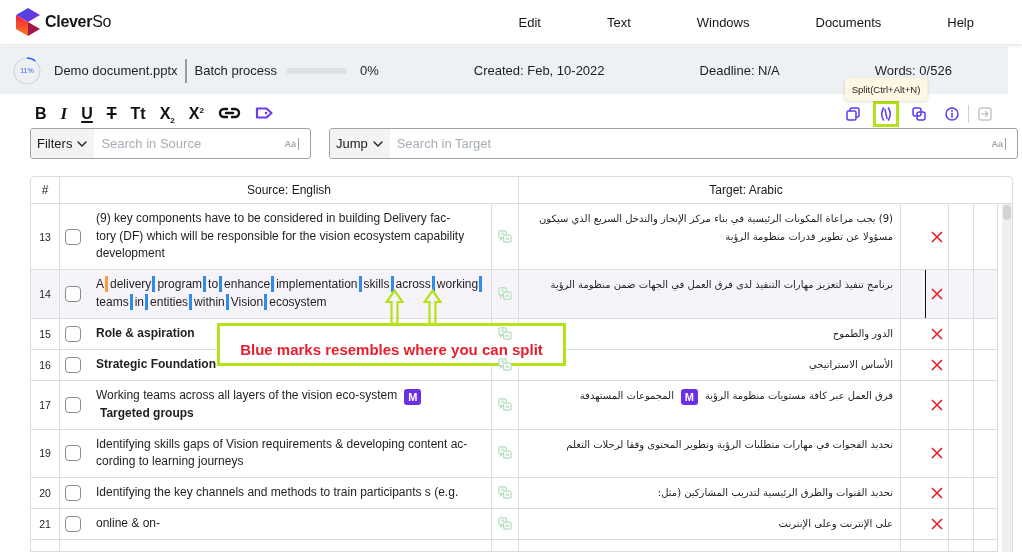 This screenshot has width=1022, height=554. What do you see at coordinates (391, 350) in the screenshot?
I see `callout-text: Blue marks resembles where you can split` at bounding box center [391, 350].